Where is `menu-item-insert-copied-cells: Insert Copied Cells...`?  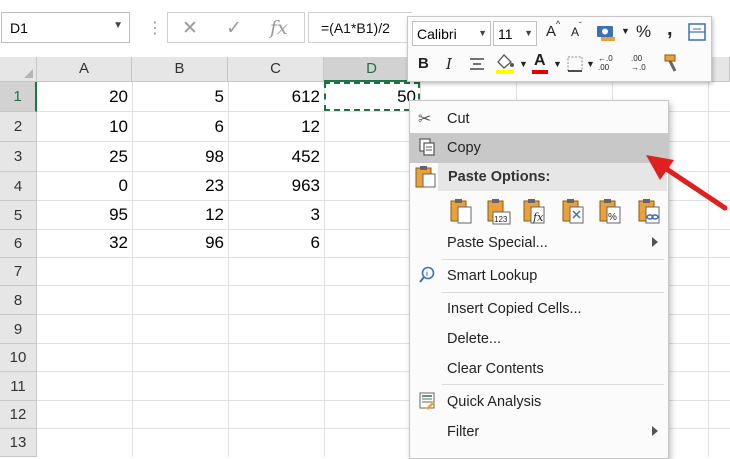
menu-item-insert-copied-cells: Insert Copied Cells... is located at coordinates (539, 309).